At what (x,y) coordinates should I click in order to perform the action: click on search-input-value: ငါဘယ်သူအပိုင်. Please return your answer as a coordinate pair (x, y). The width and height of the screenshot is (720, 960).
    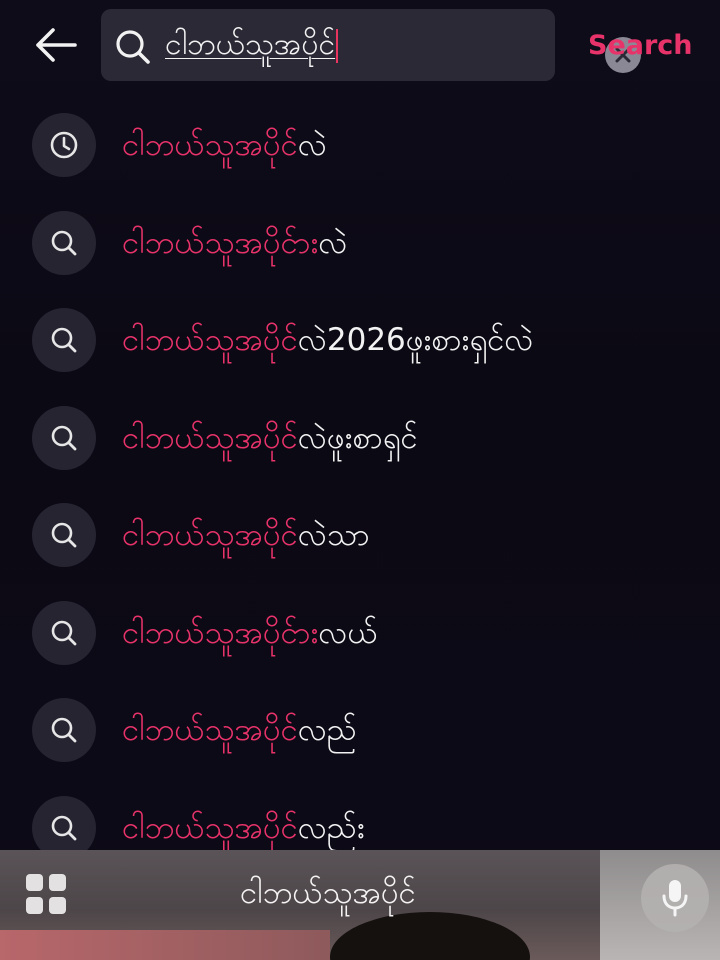
    Looking at the image, I should click on (250, 44).